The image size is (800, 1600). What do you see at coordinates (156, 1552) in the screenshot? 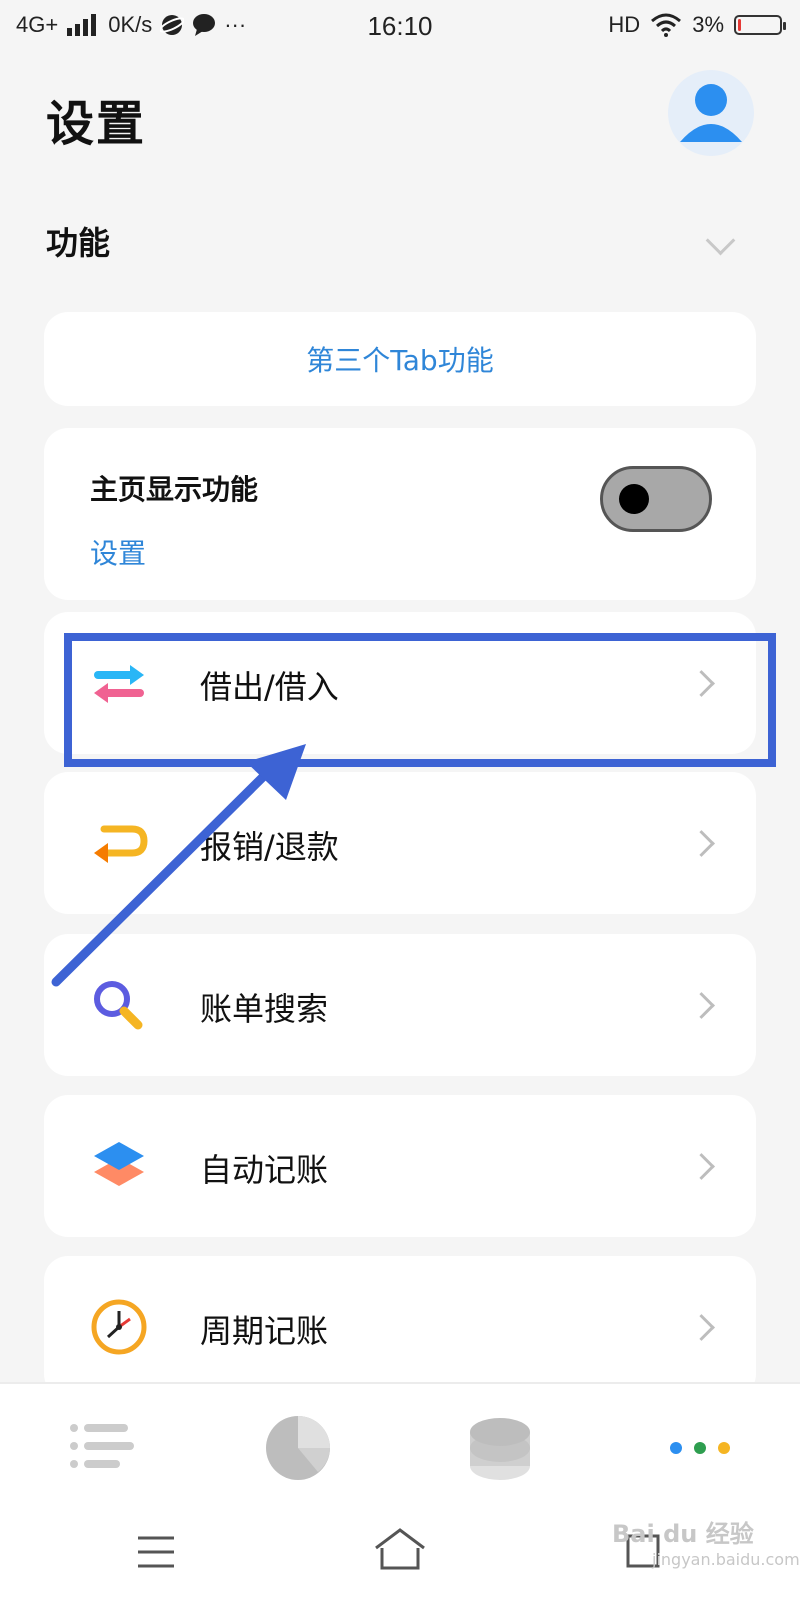
I see `menu-icon` at bounding box center [156, 1552].